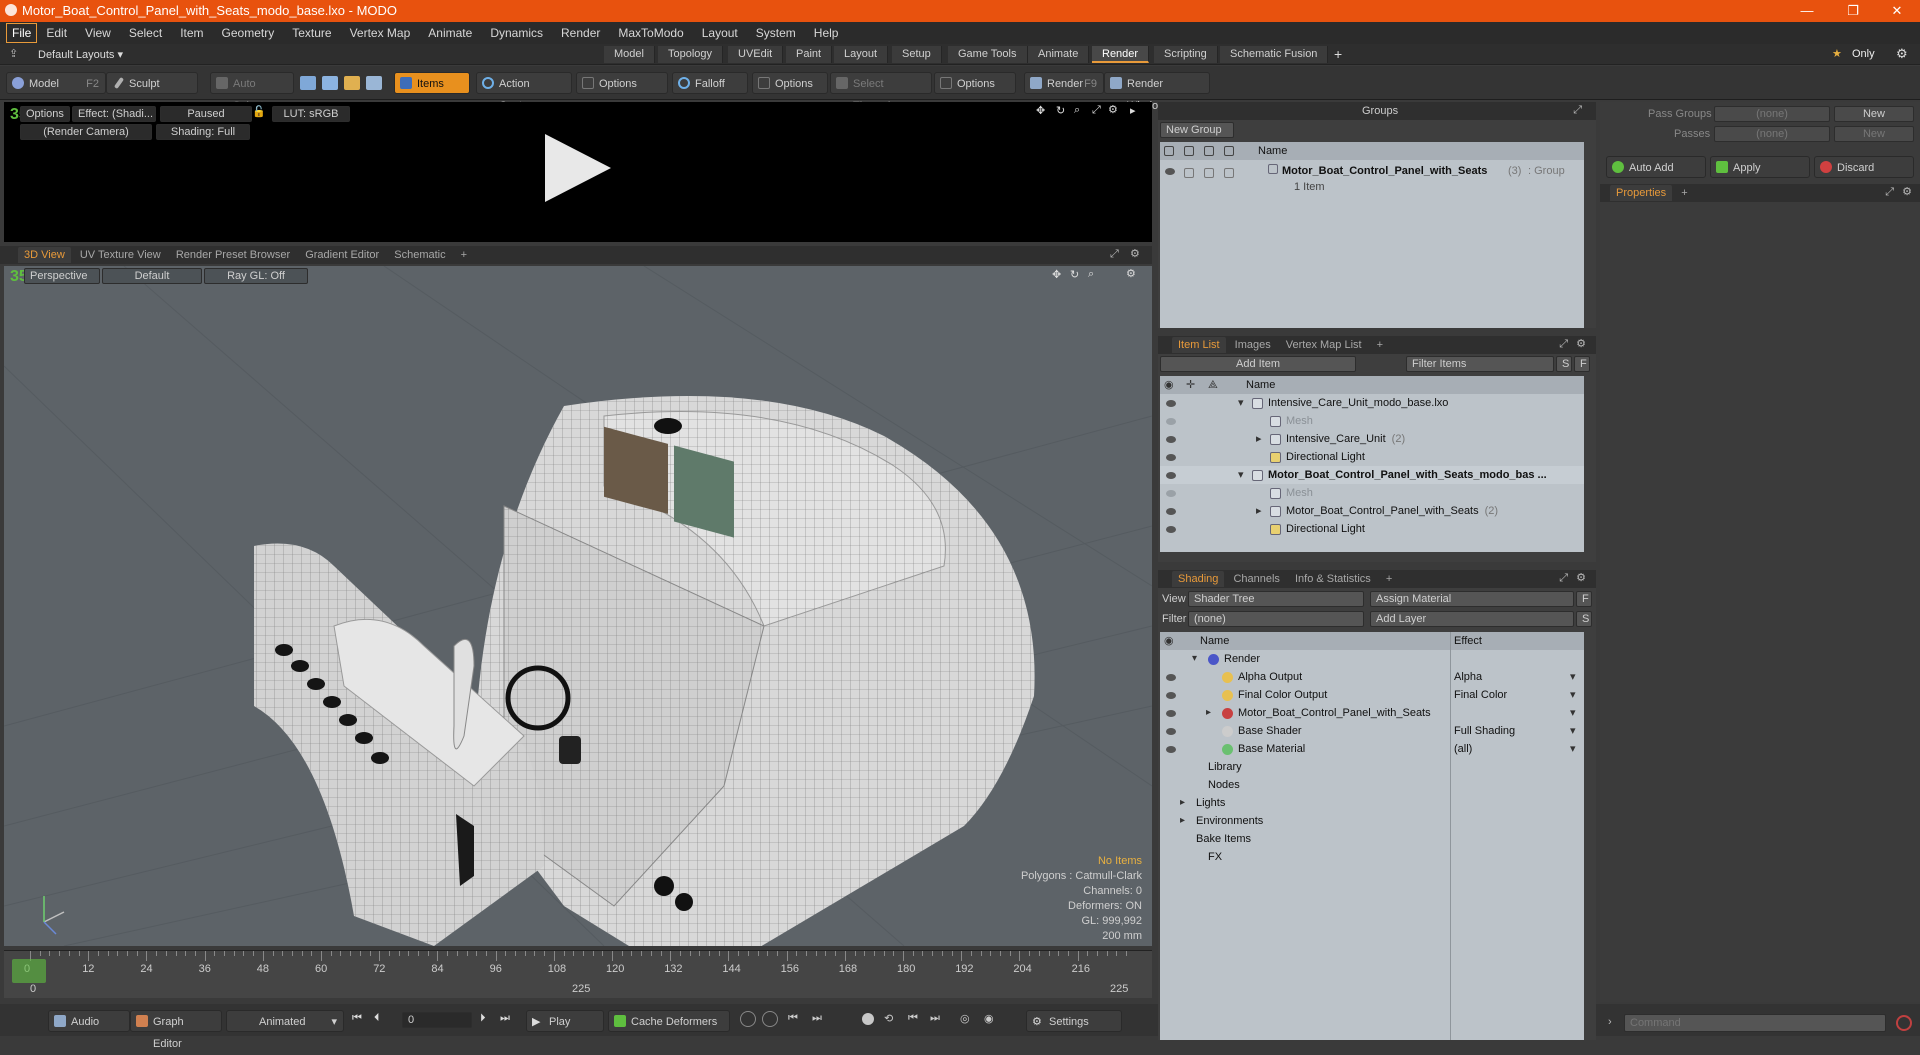 This screenshot has width=1920, height=1055. Describe the element at coordinates (629, 54) in the screenshot. I see `tab-model: Model` at that location.